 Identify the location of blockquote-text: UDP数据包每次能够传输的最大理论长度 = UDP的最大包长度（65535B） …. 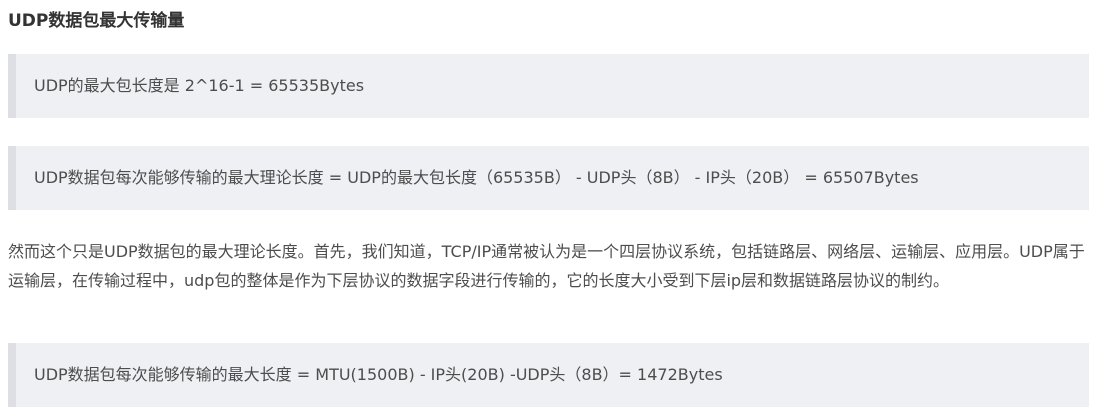
(476, 177).